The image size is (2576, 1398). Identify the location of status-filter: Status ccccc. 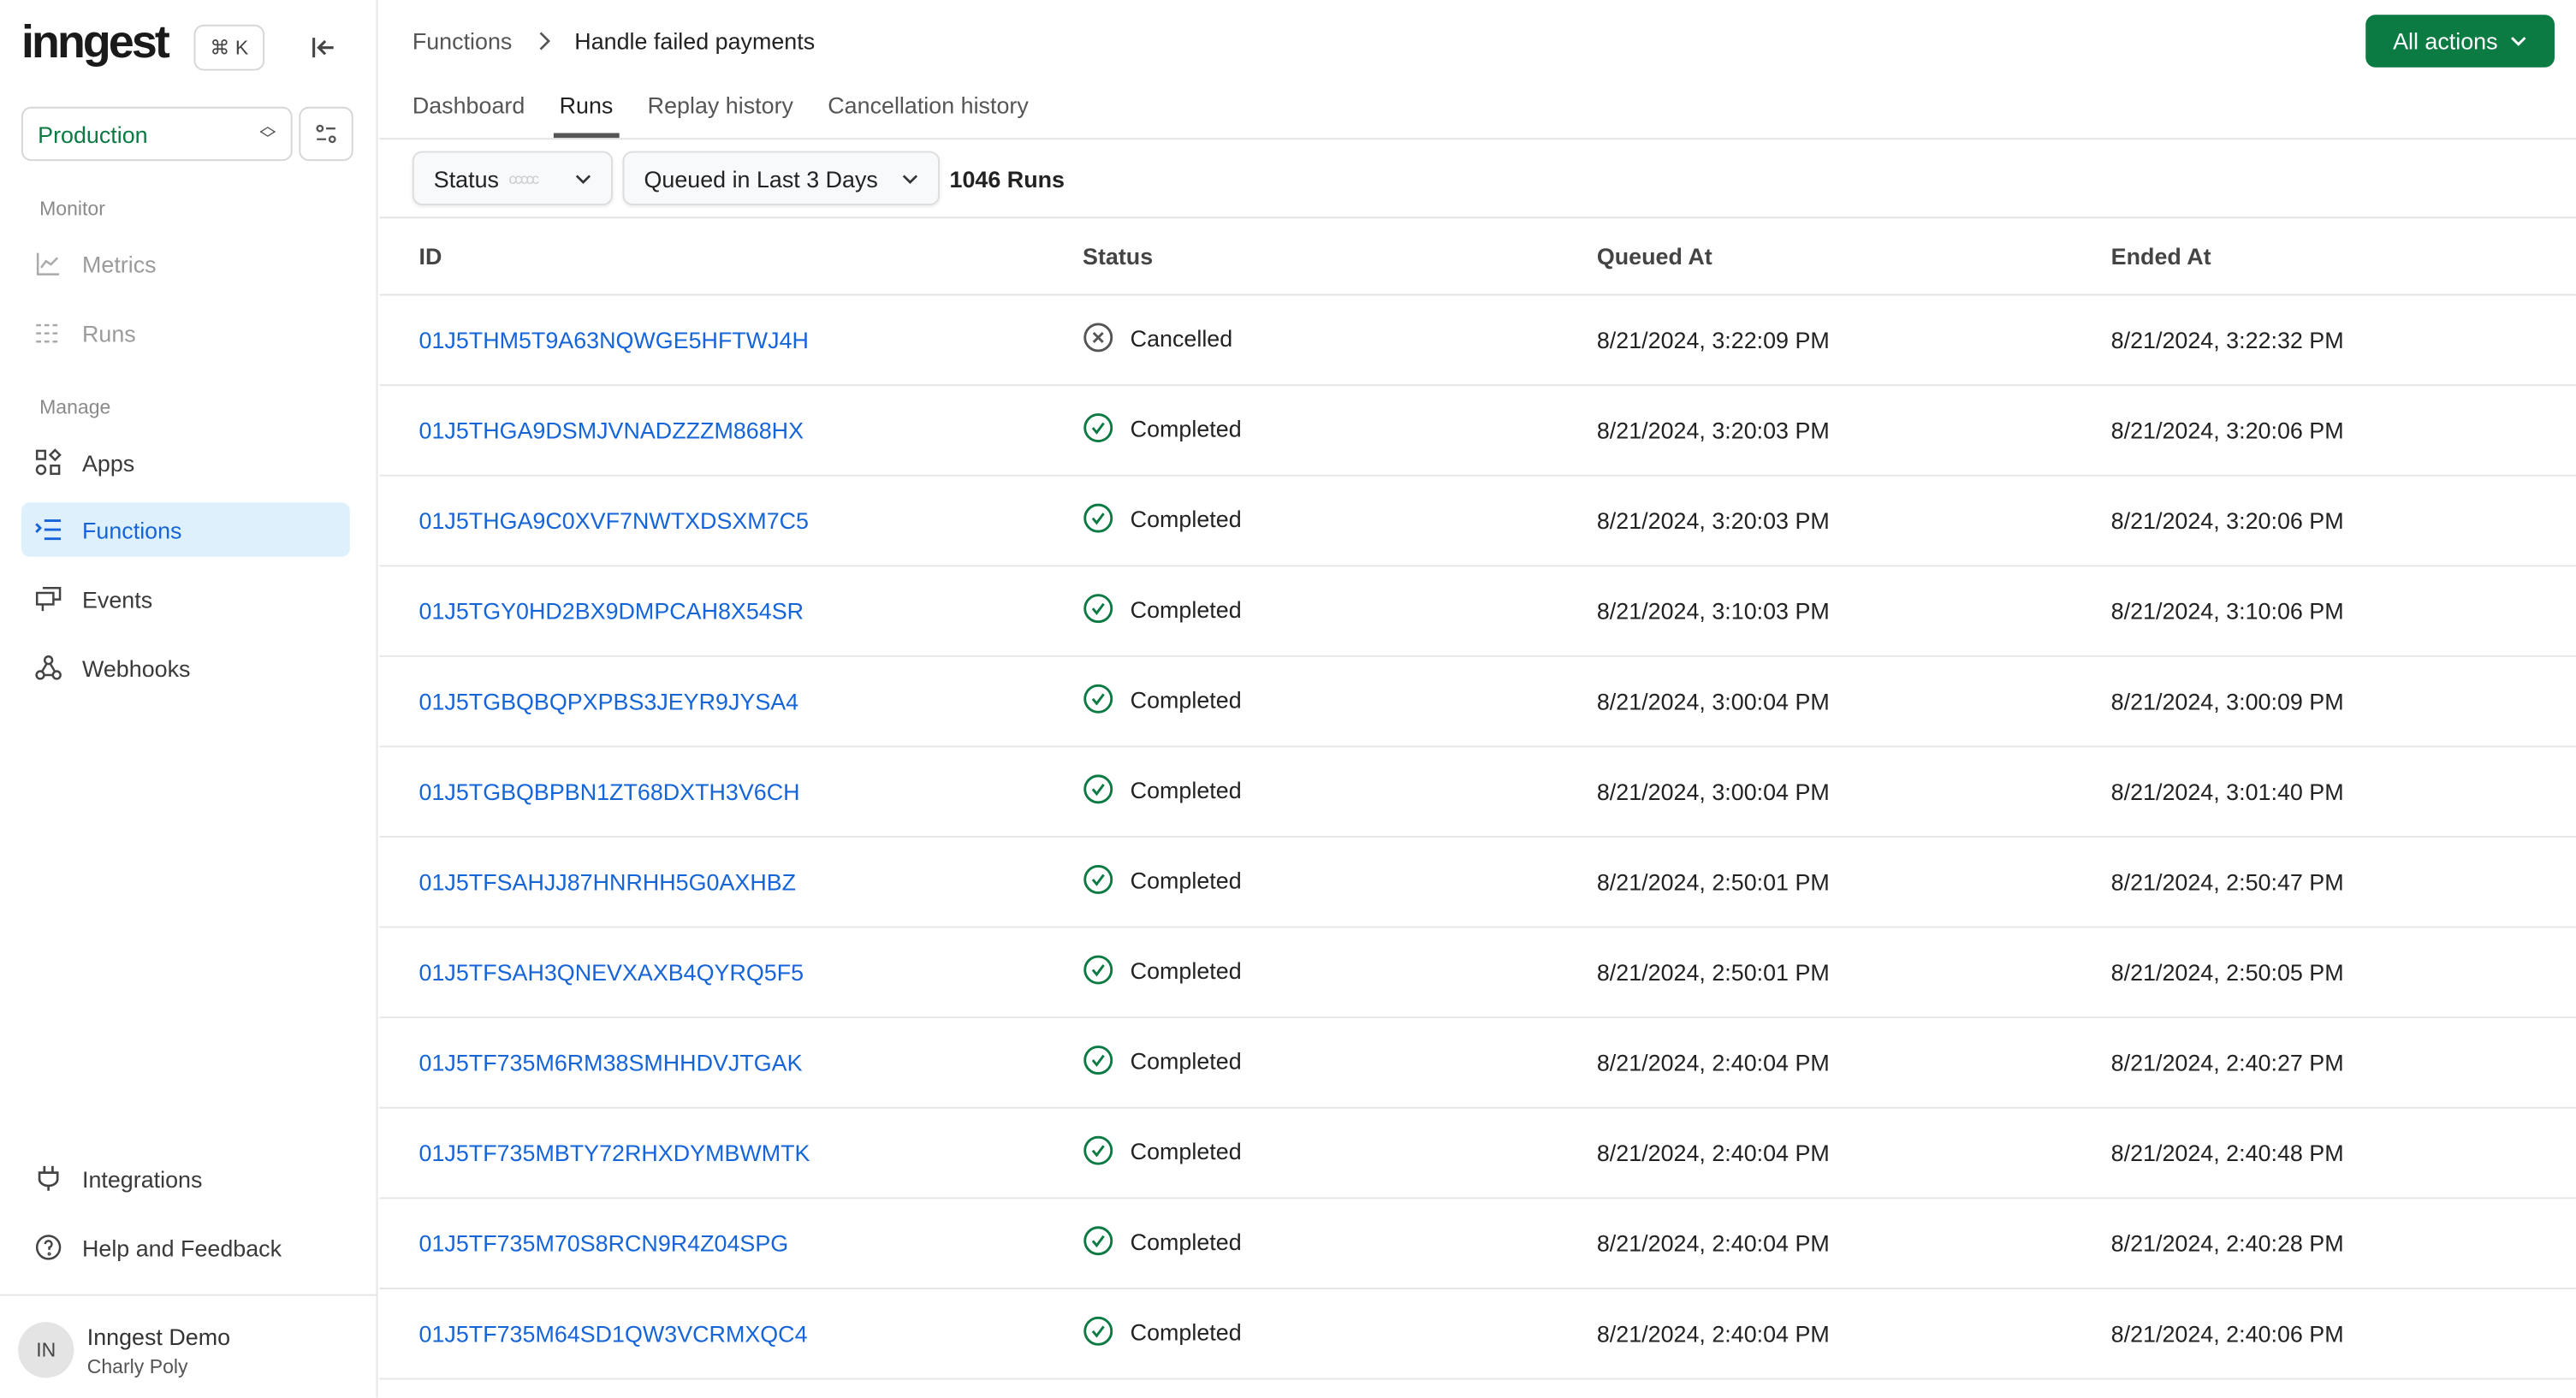
(513, 178).